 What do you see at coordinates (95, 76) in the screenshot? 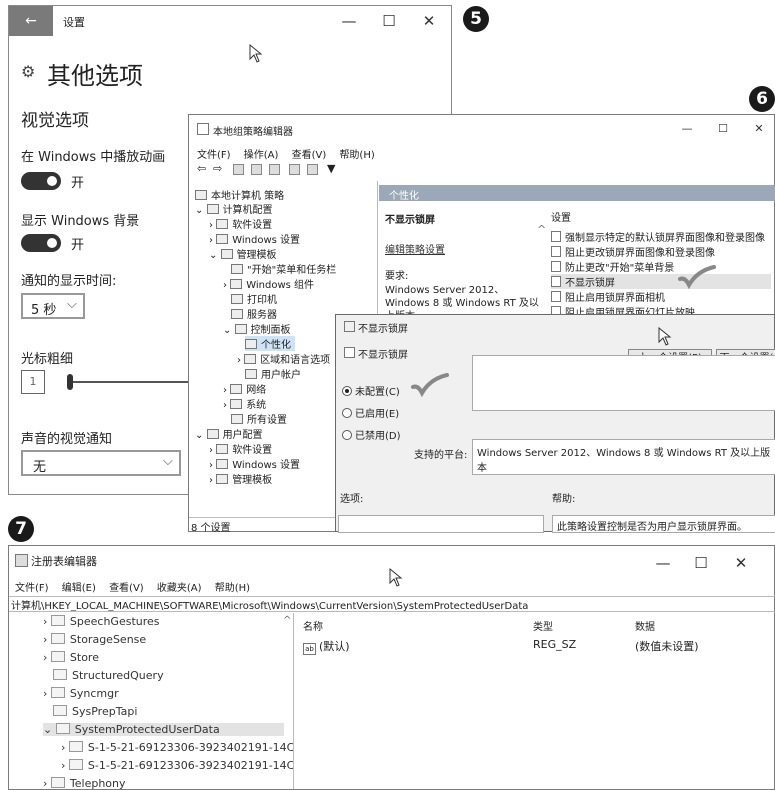
I see `page-title: 其他选项` at bounding box center [95, 76].